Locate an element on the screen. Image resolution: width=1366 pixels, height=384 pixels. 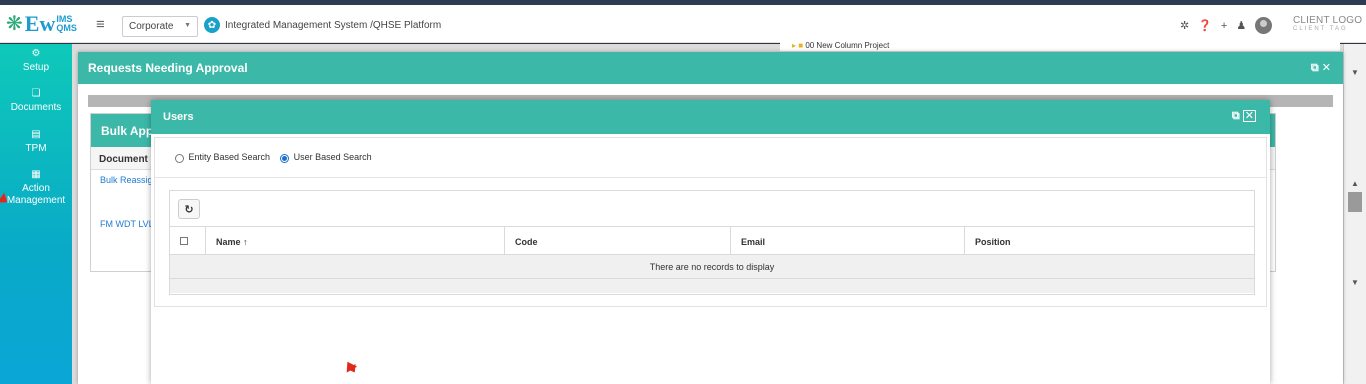
column-label: Email is located at coordinates (753, 242).